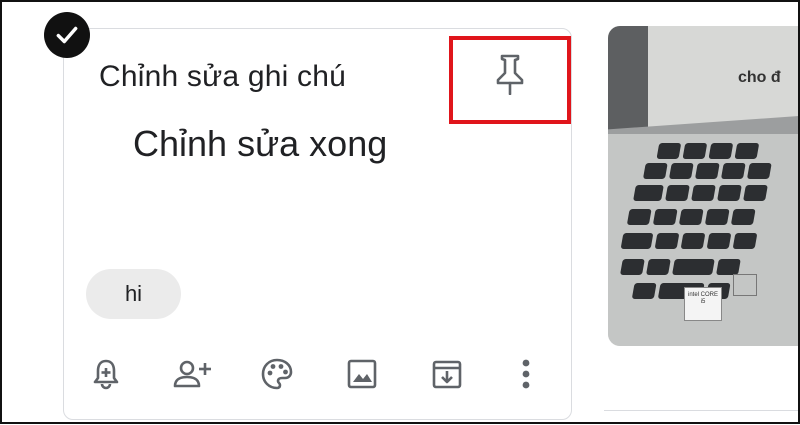 Image resolution: width=800 pixels, height=425 pixels. I want to click on more-options-button, so click(526, 376).